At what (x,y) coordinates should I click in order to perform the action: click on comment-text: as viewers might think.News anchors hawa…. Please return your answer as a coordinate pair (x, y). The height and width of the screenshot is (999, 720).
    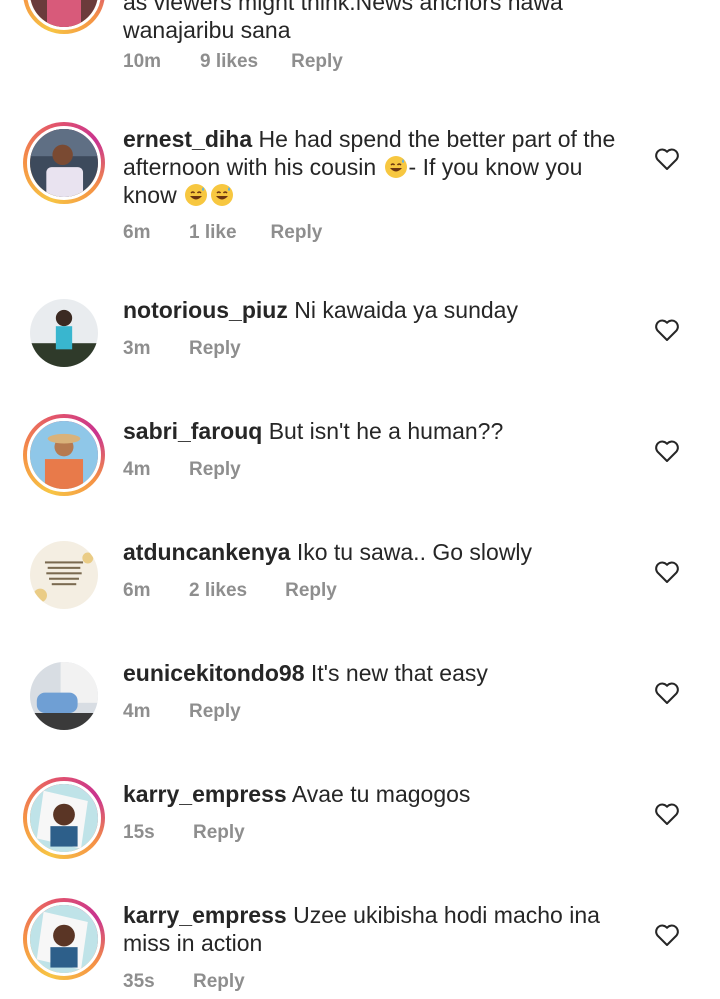
    Looking at the image, I should click on (343, 21).